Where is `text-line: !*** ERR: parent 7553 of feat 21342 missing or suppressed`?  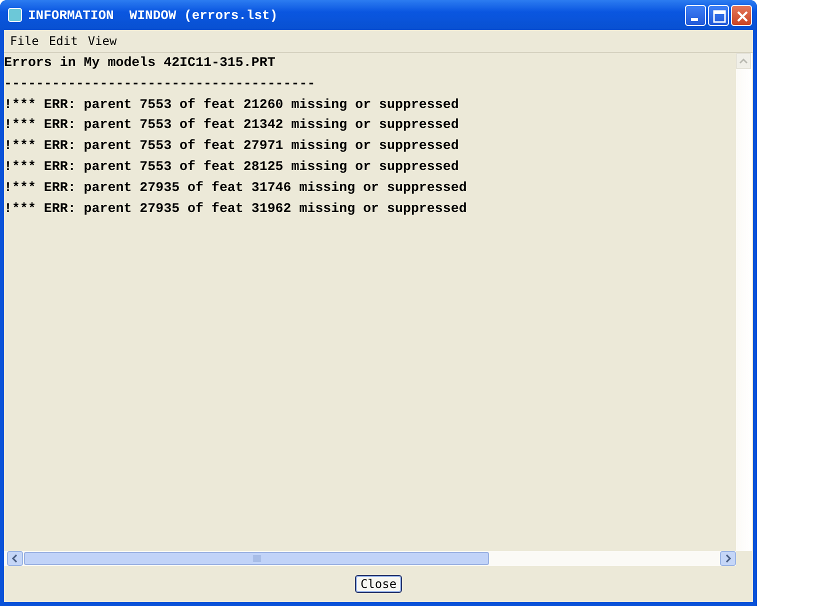 text-line: !*** ERR: parent 7553 of feat 21342 missing or suppressed is located at coordinates (232, 125).